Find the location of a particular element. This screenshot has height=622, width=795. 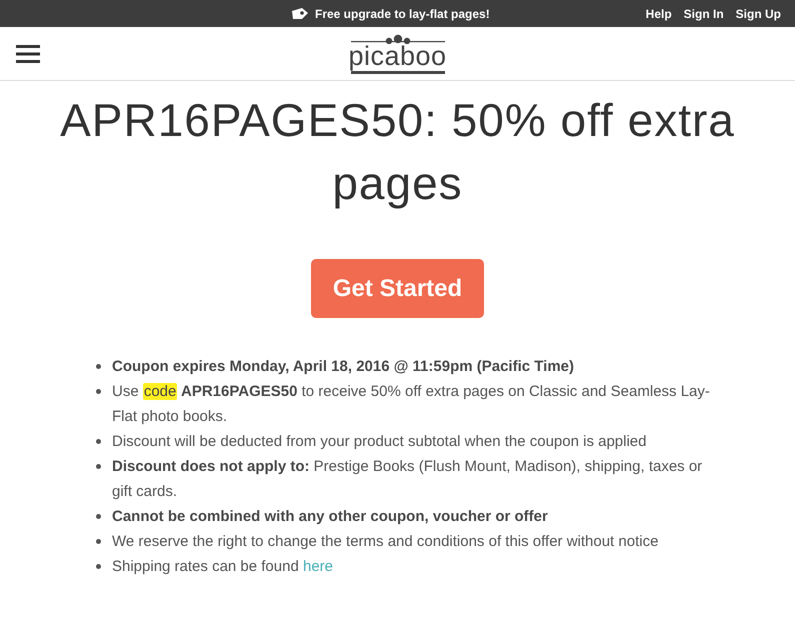

promo-text: Free upgrade to lay-flat pages! is located at coordinates (402, 13).